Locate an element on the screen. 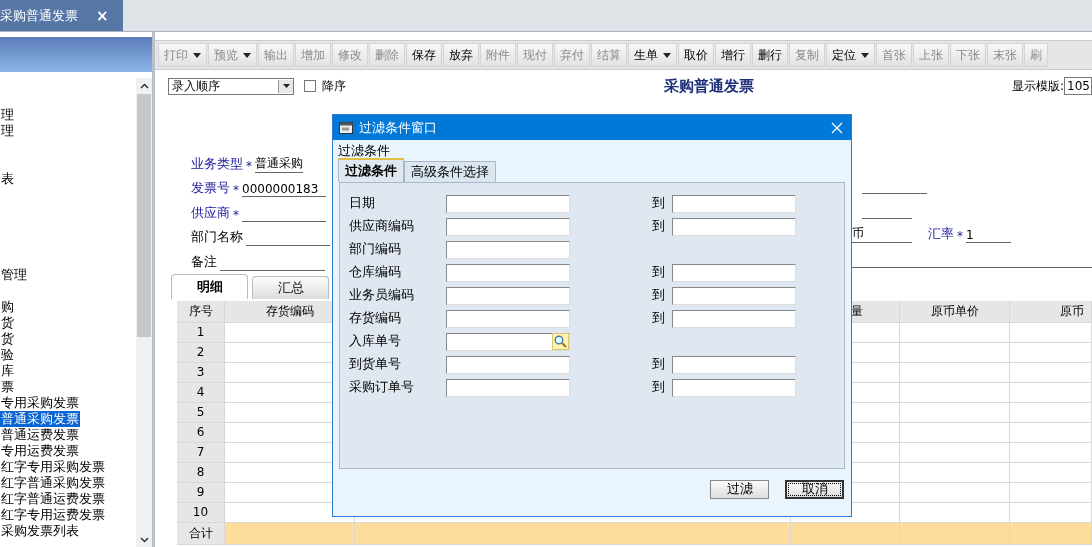 The image size is (1092, 547). tree-item: 验 is located at coordinates (7, 355).